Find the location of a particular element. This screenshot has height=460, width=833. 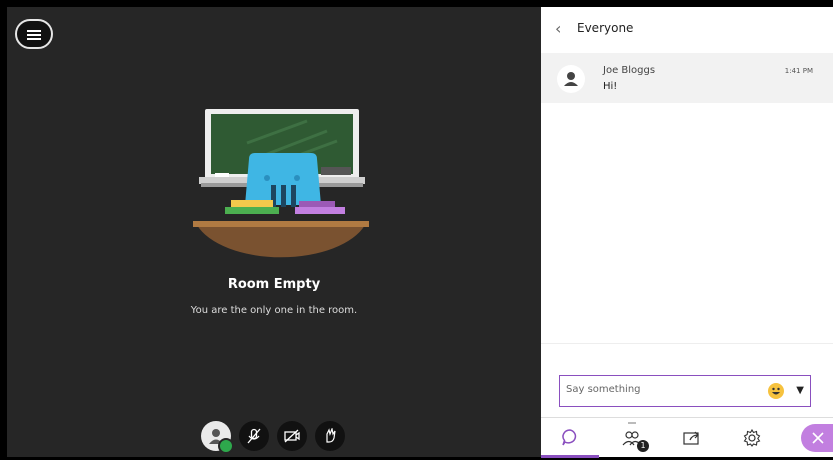

microphone-muted-icon is located at coordinates (254, 436).